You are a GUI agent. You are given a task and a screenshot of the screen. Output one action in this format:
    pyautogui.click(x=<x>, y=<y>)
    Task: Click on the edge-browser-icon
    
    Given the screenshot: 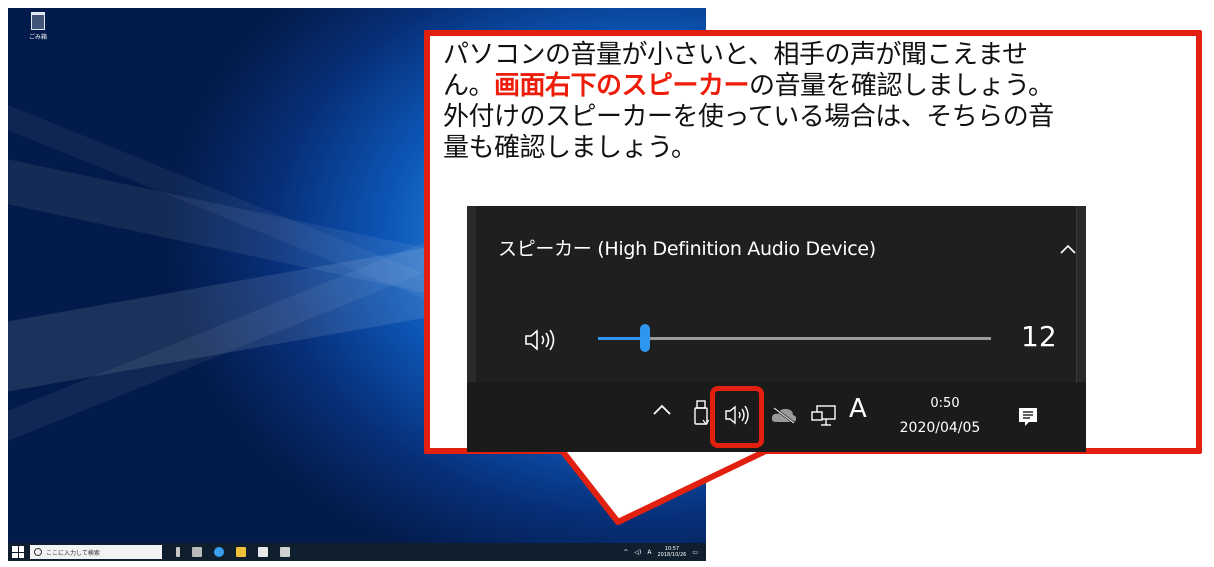 What is the action you would take?
    pyautogui.click(x=219, y=552)
    